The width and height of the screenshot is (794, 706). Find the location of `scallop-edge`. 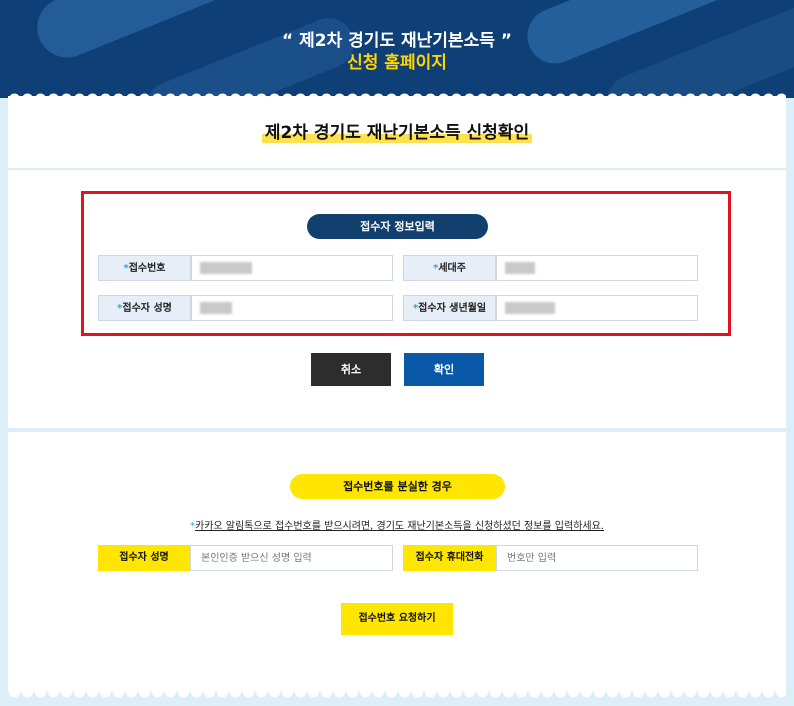

scallop-edge is located at coordinates (397, 697).